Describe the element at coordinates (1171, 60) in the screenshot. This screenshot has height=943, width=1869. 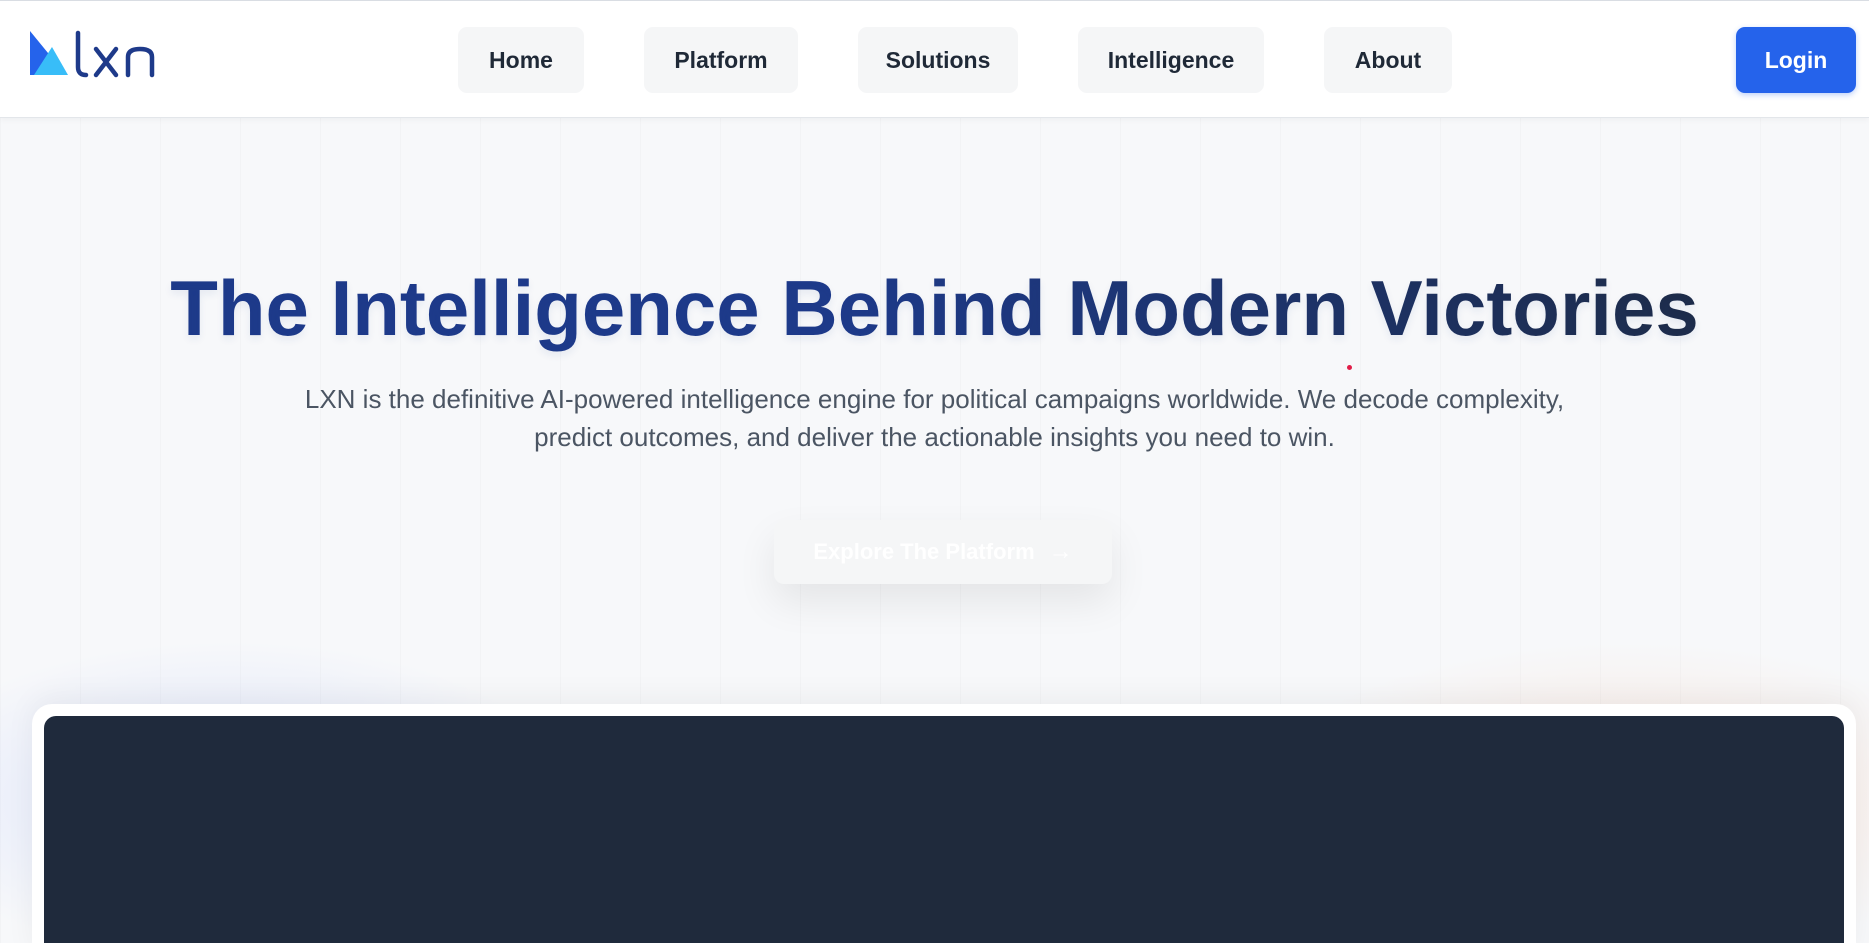
I see `nav-intelligence: Intelligence` at that location.